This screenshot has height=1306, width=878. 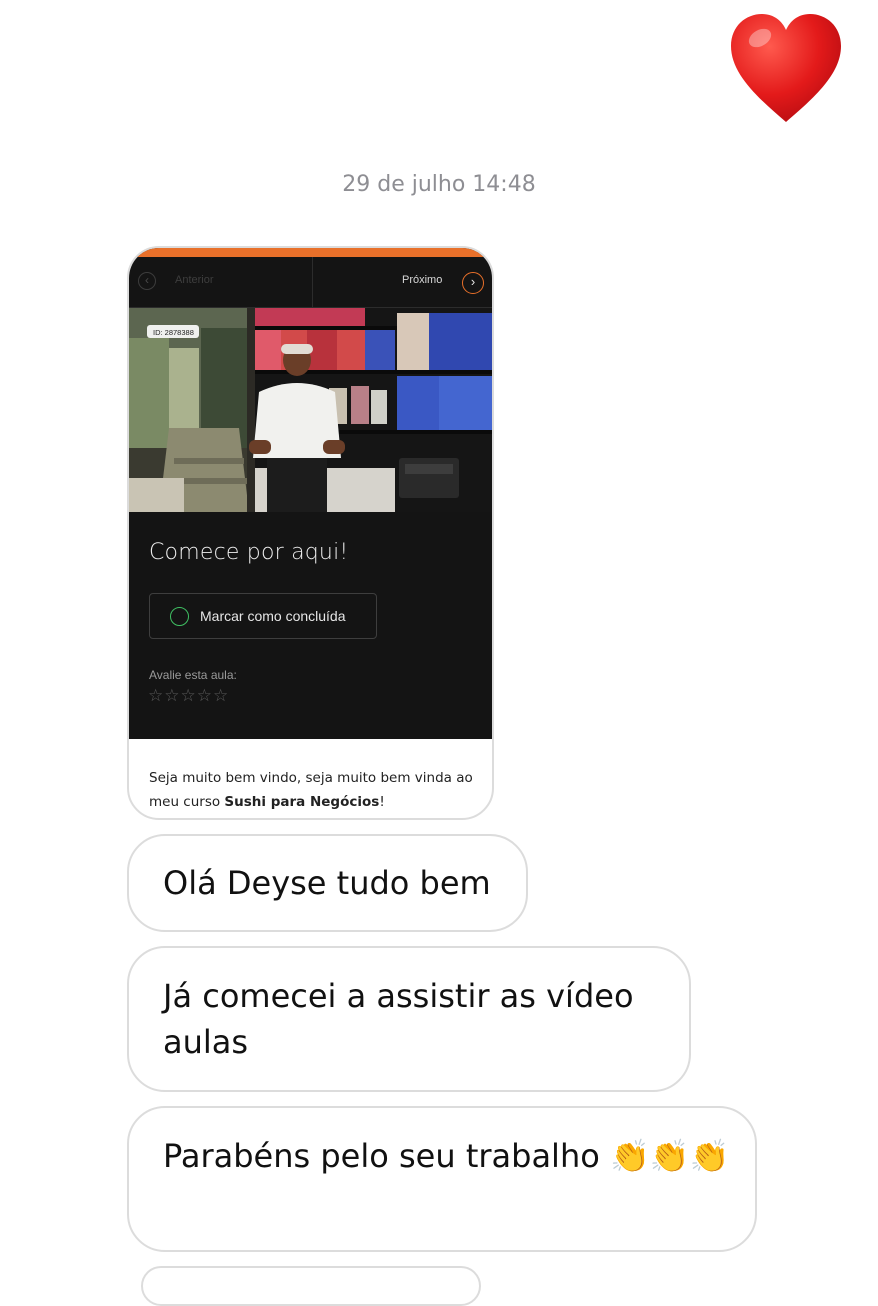 What do you see at coordinates (439, 184) in the screenshot?
I see `message-timestamp: 29 de julho 14:48` at bounding box center [439, 184].